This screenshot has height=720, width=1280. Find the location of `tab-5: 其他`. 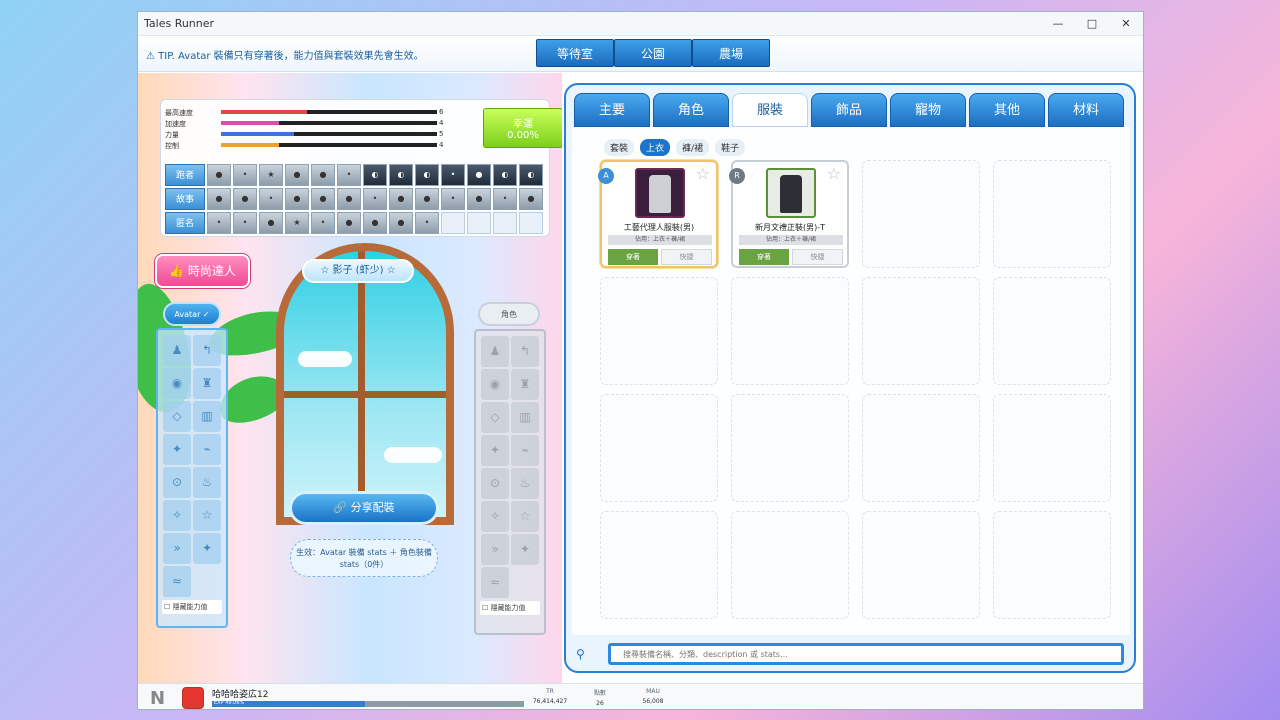

tab-5: 其他 is located at coordinates (1007, 110).